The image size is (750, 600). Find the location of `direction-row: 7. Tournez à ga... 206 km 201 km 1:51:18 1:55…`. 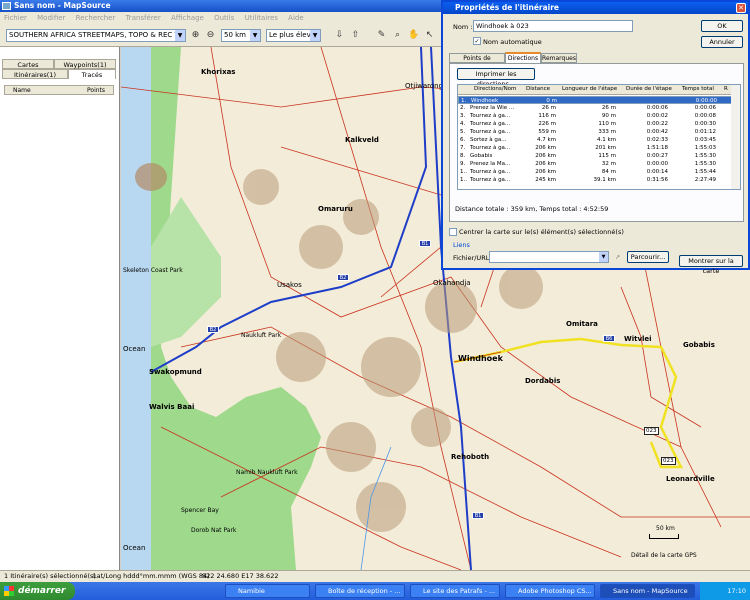

direction-row: 7. Tournez à ga... 206 km 201 km 1:51:18 1:55… is located at coordinates (595, 148).